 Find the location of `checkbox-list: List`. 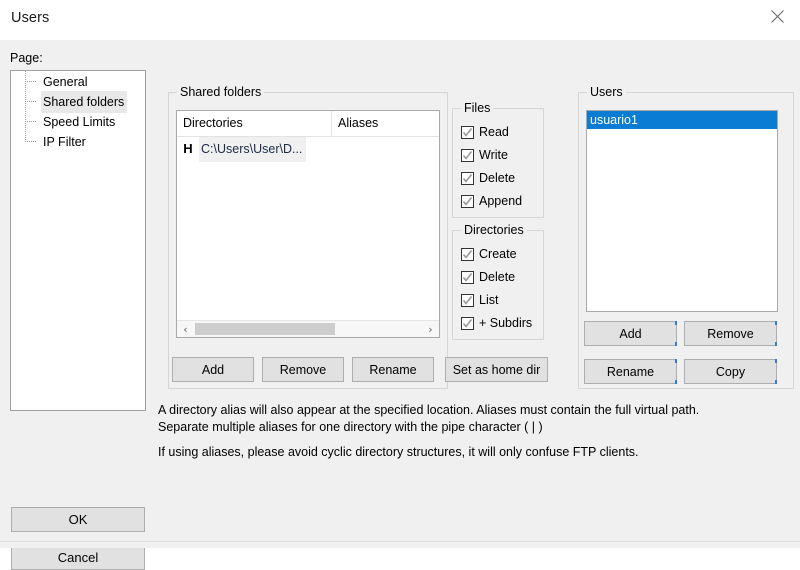

checkbox-list: List is located at coordinates (479, 300).